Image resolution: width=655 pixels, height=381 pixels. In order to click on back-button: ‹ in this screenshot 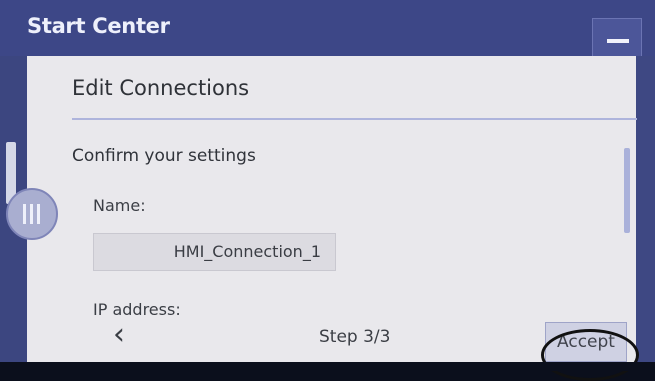, I will do `click(119, 337)`.